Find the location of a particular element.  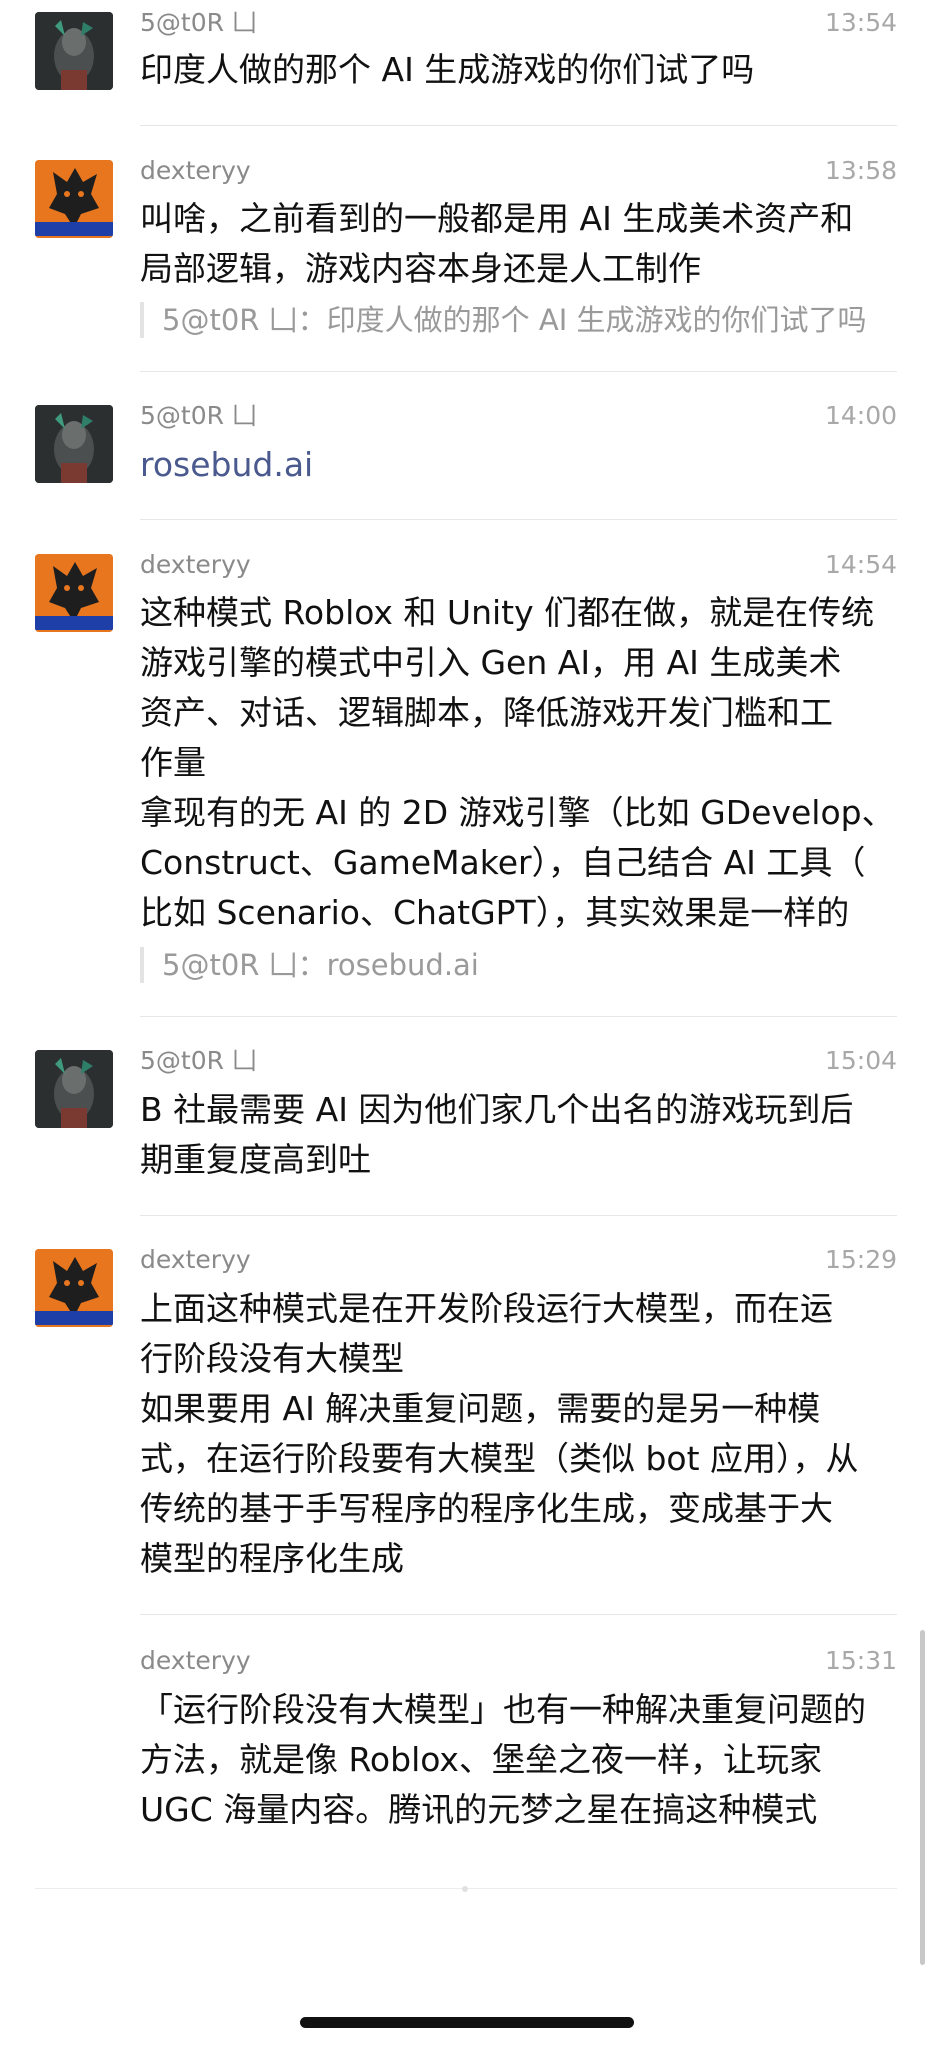

message-line: 模型的程序化生成 is located at coordinates (272, 1558).